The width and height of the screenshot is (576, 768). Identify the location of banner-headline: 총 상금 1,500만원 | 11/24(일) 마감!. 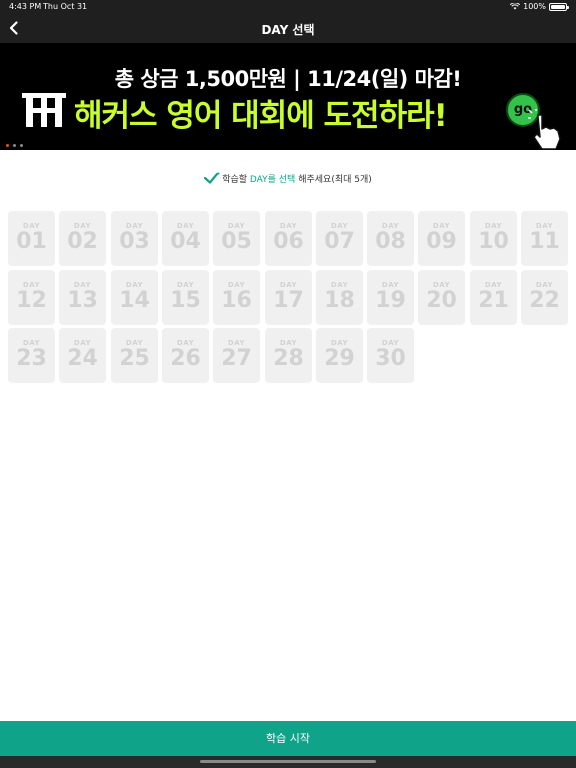
(288, 79).